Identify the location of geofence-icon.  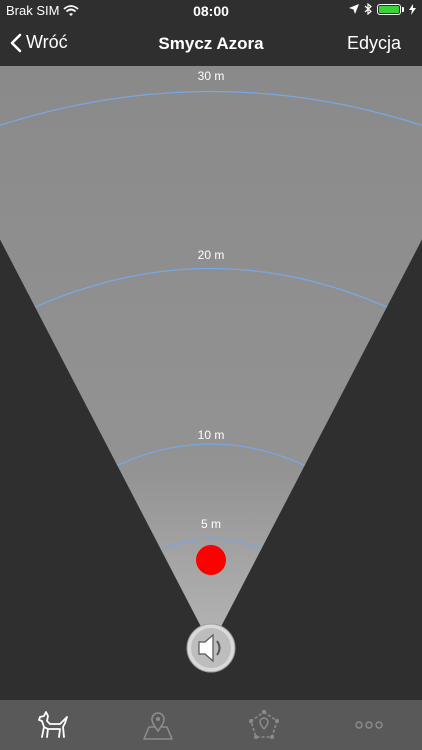
(263, 724).